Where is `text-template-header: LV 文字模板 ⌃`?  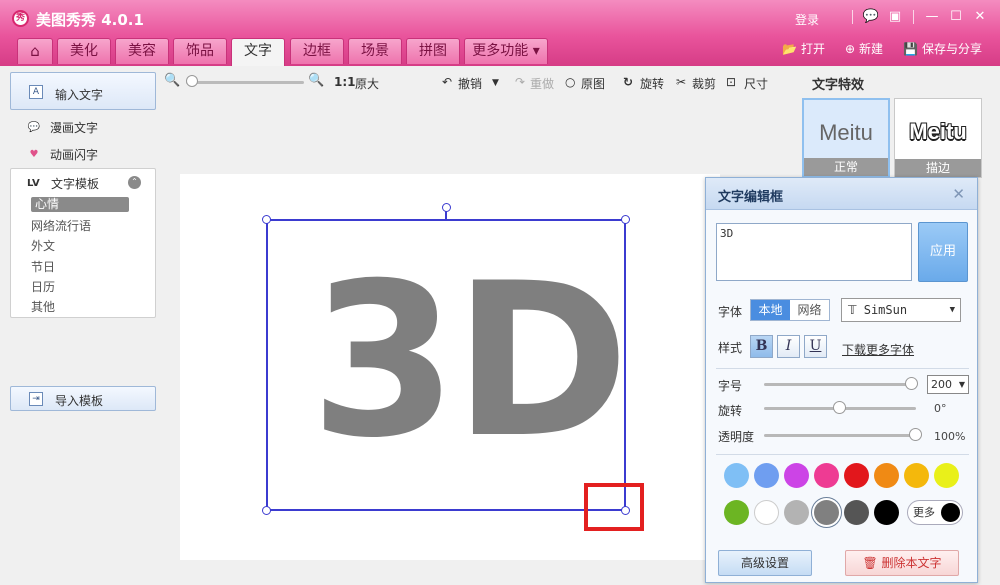
text-template-header: LV 文字模板 ⌃ is located at coordinates (83, 183).